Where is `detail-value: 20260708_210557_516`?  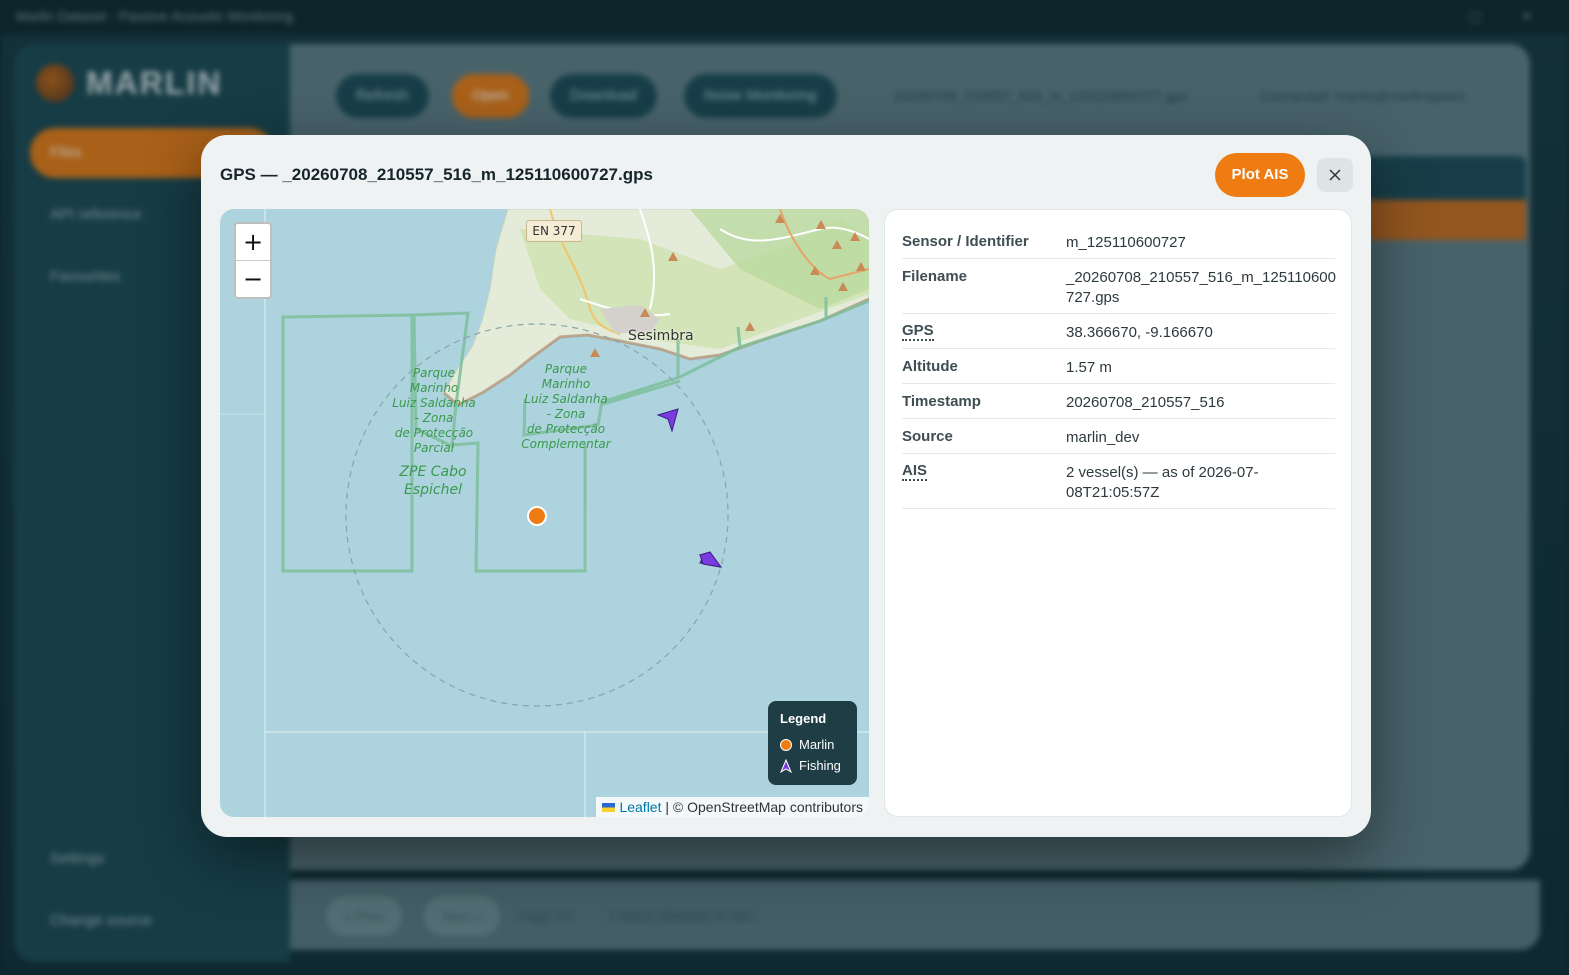
detail-value: 20260708_210557_516 is located at coordinates (1145, 402).